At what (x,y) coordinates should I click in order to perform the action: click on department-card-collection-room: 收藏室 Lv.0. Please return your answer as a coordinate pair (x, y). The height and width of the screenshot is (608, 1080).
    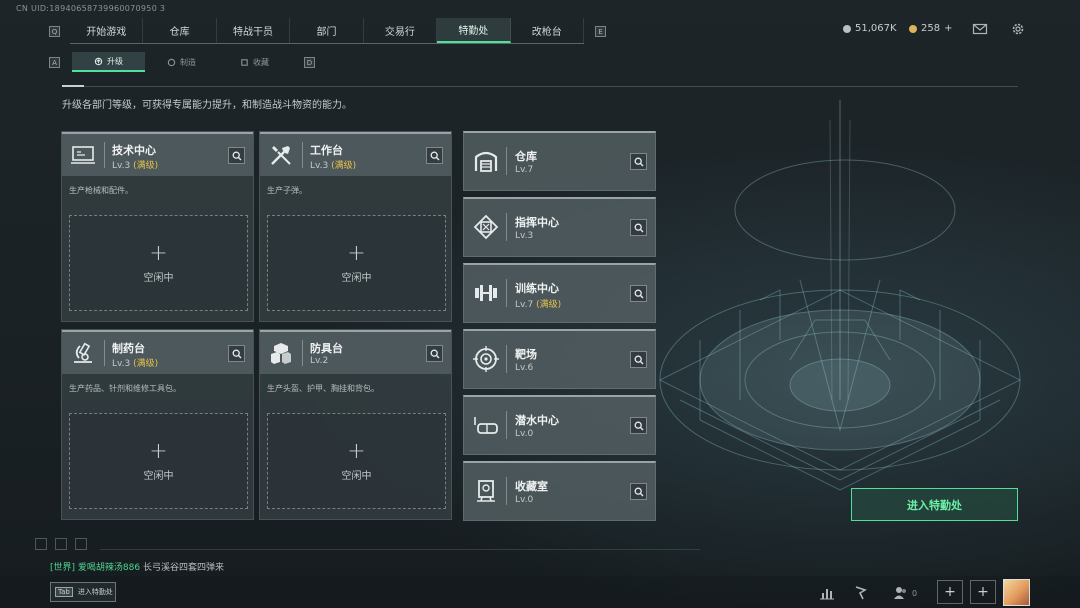
    Looking at the image, I should click on (559, 491).